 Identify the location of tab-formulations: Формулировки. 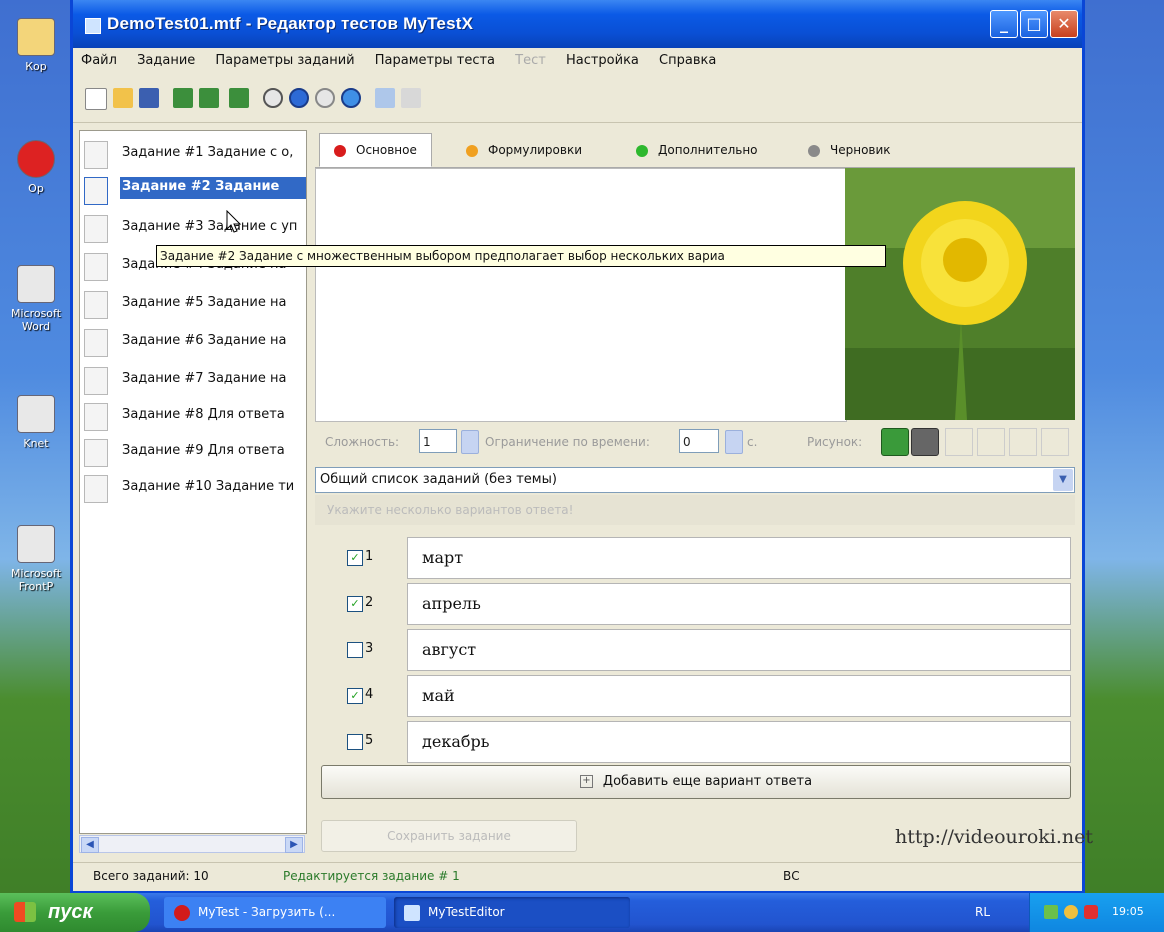
(524, 150).